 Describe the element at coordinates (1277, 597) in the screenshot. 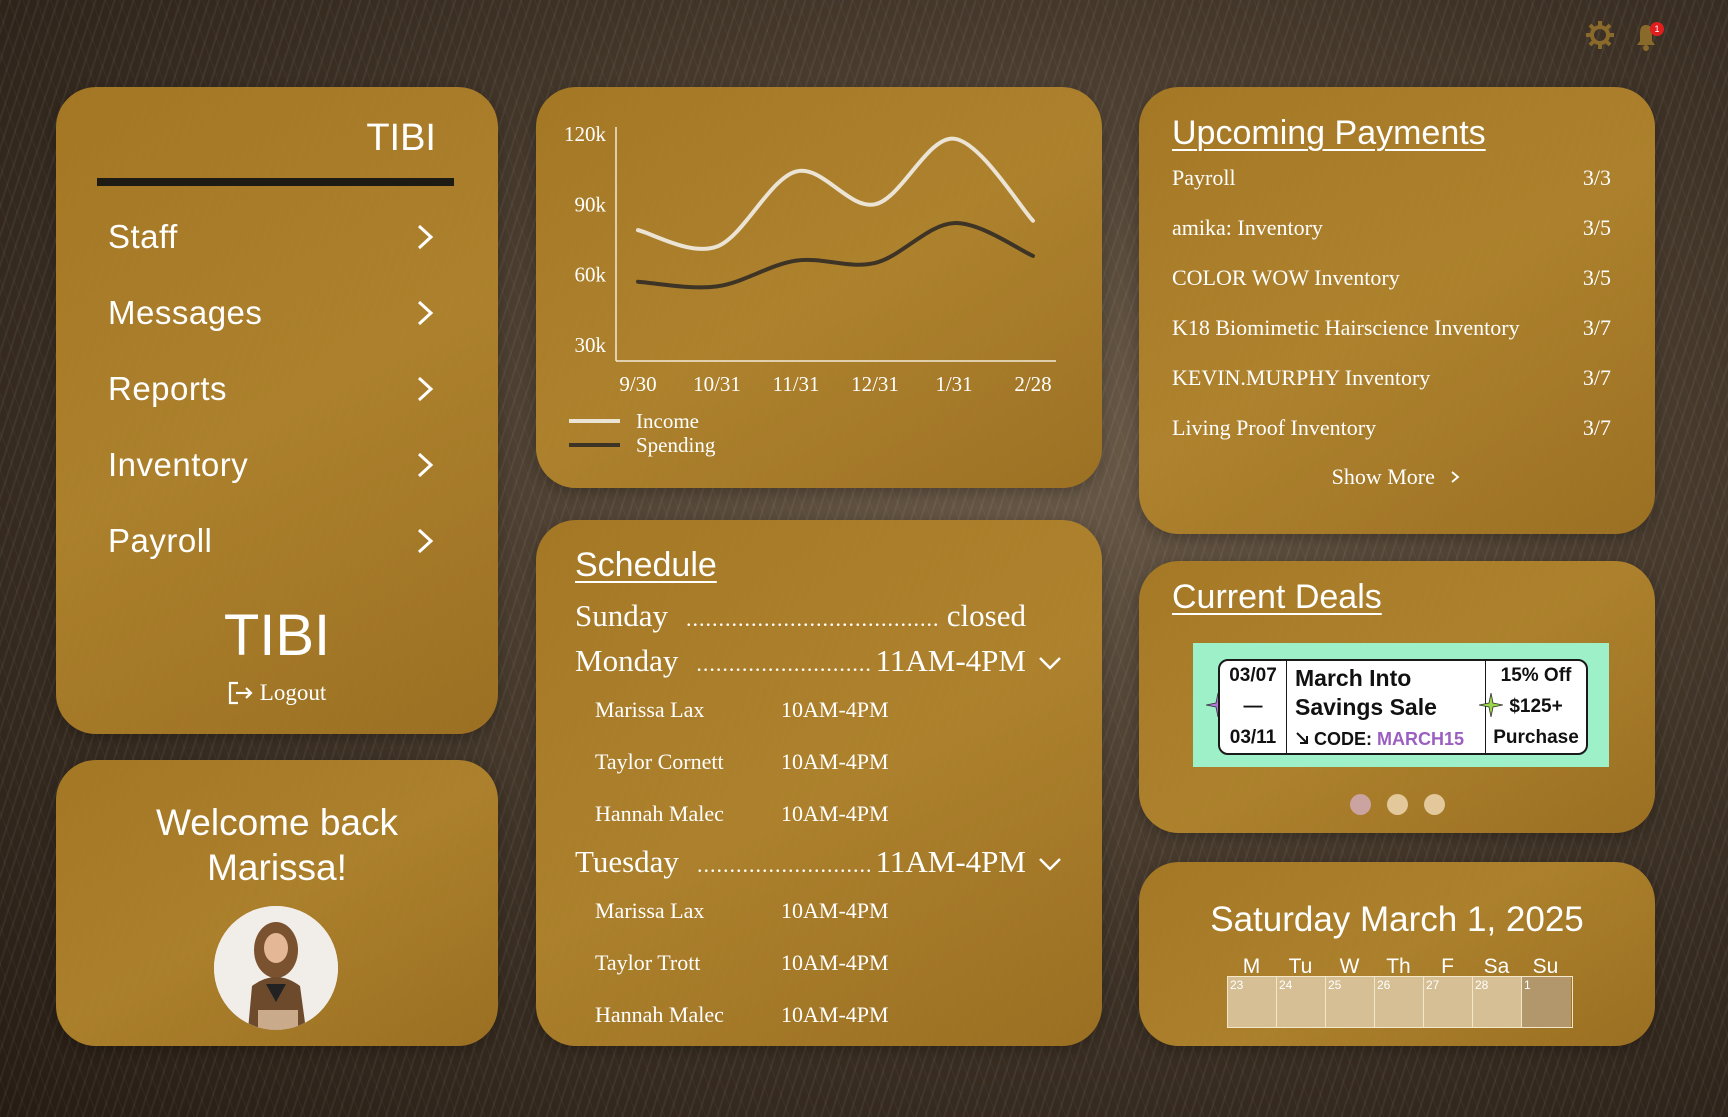

I see `deals-title: Current Deals` at that location.